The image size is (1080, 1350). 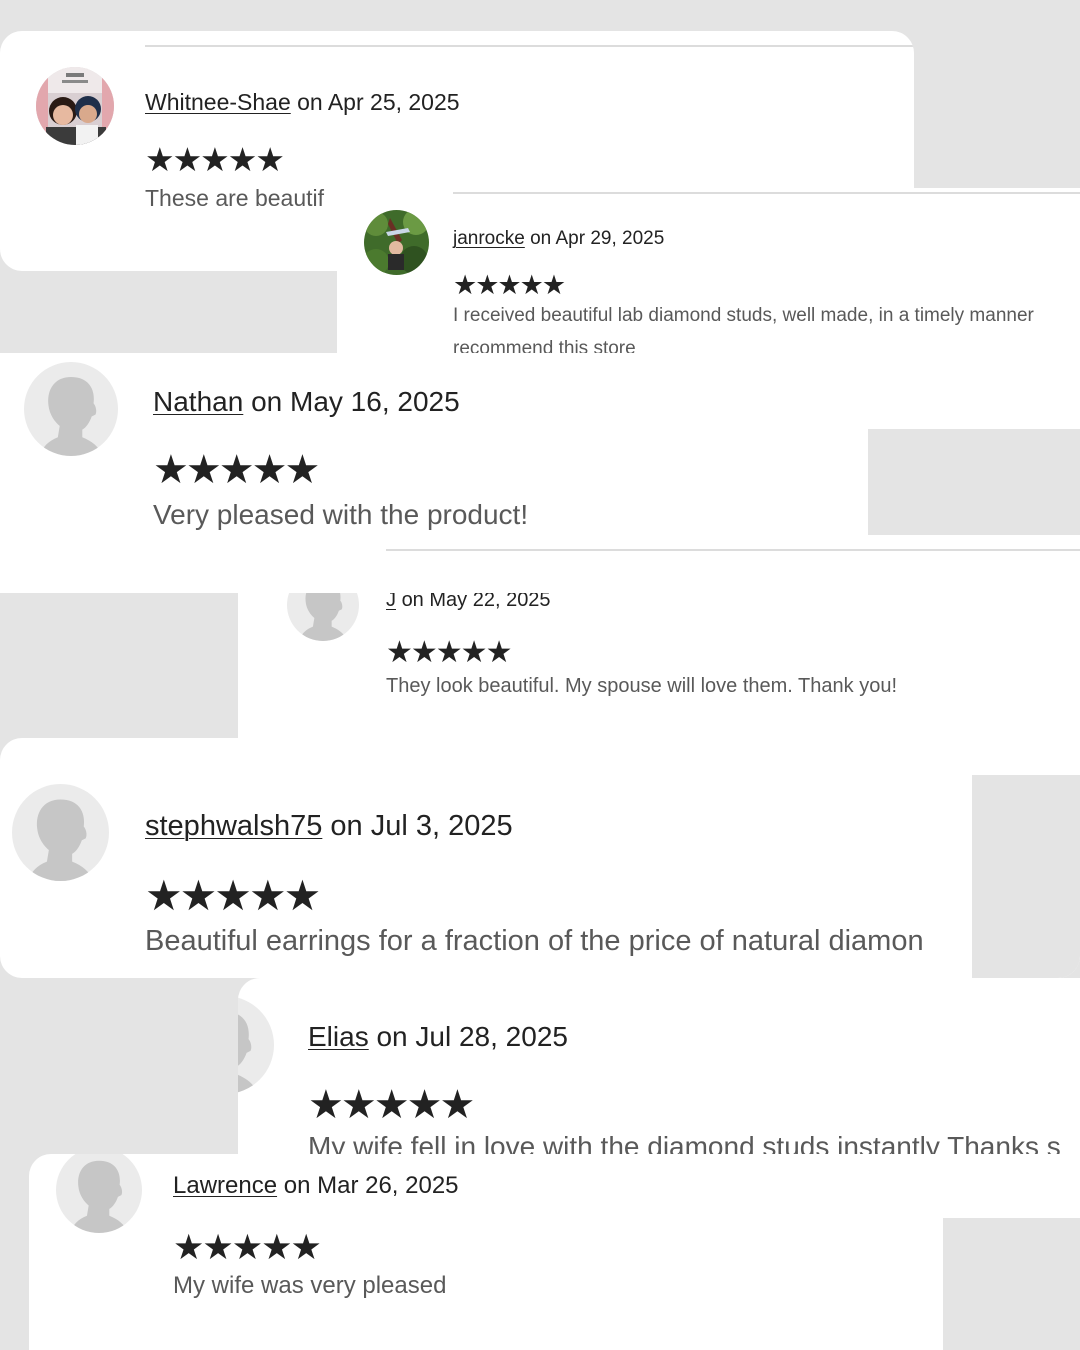 I want to click on review-text: My wife was very pleased, so click(x=310, y=1285).